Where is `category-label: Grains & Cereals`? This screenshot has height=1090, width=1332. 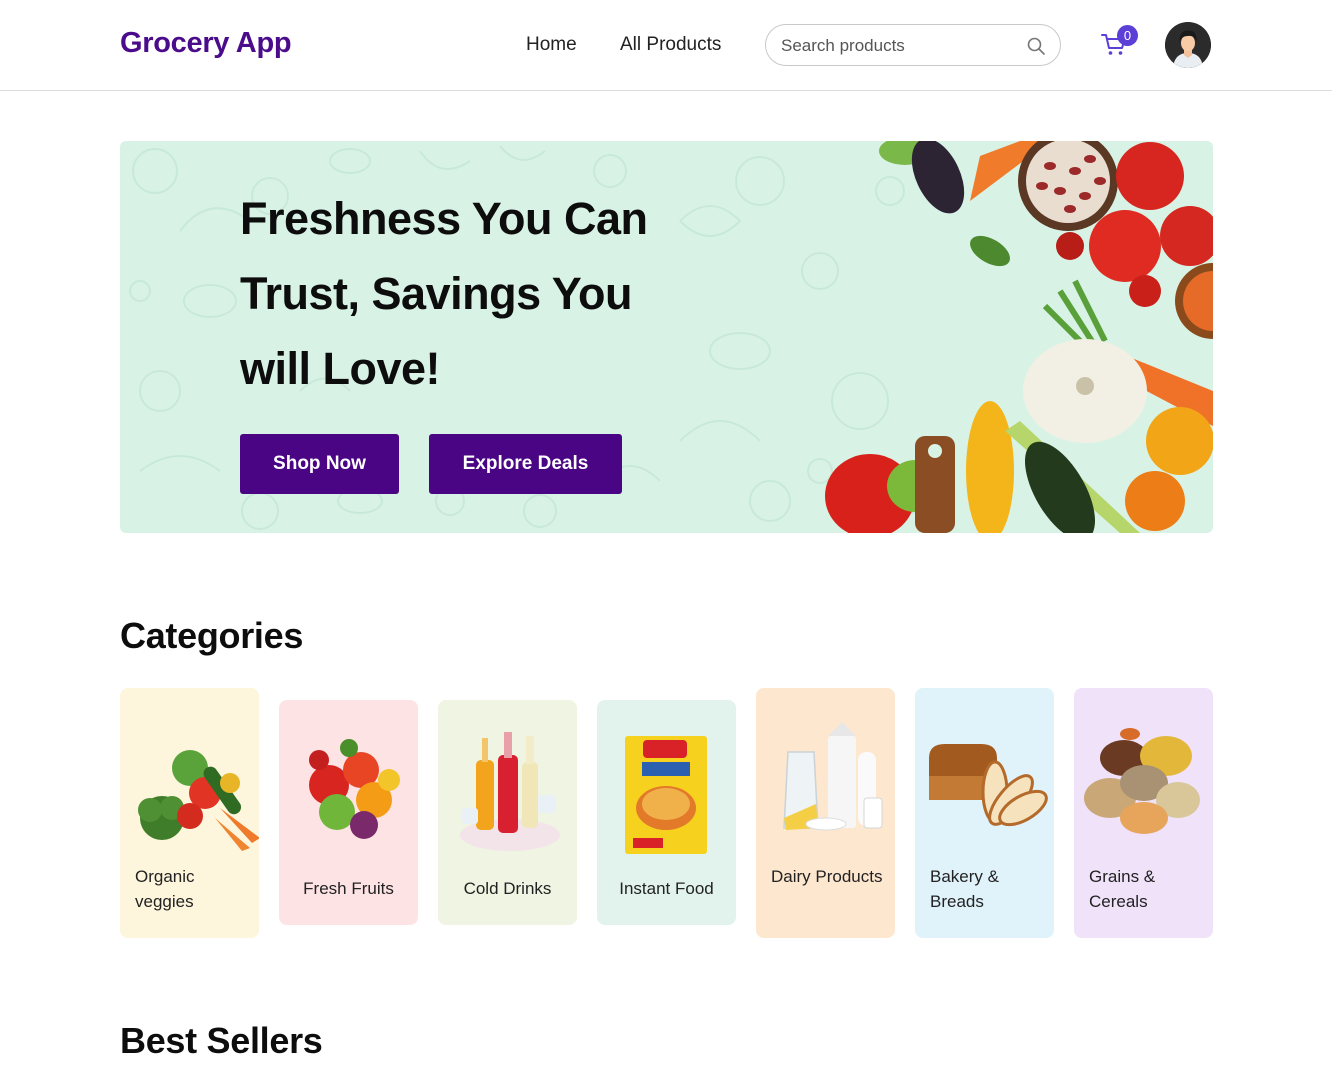 category-label: Grains & Cereals is located at coordinates (1122, 889).